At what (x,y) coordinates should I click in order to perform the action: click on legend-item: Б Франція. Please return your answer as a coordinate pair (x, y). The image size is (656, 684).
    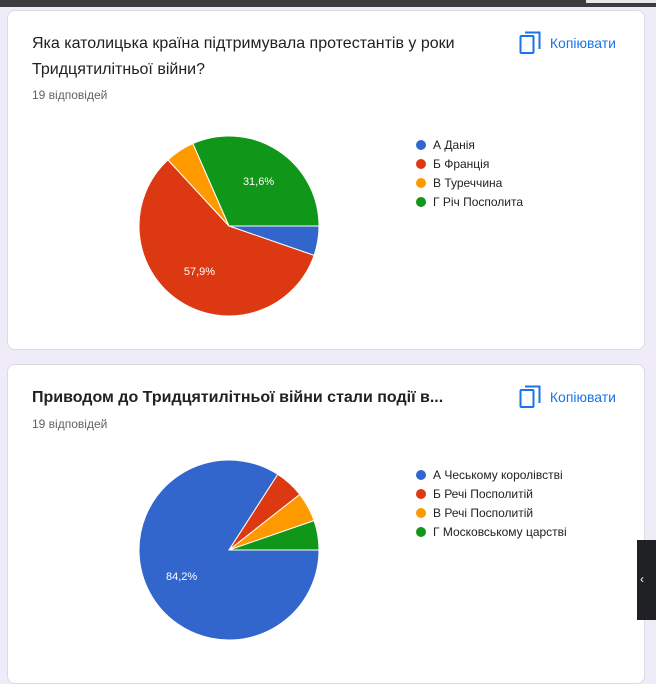
    Looking at the image, I should click on (469, 163).